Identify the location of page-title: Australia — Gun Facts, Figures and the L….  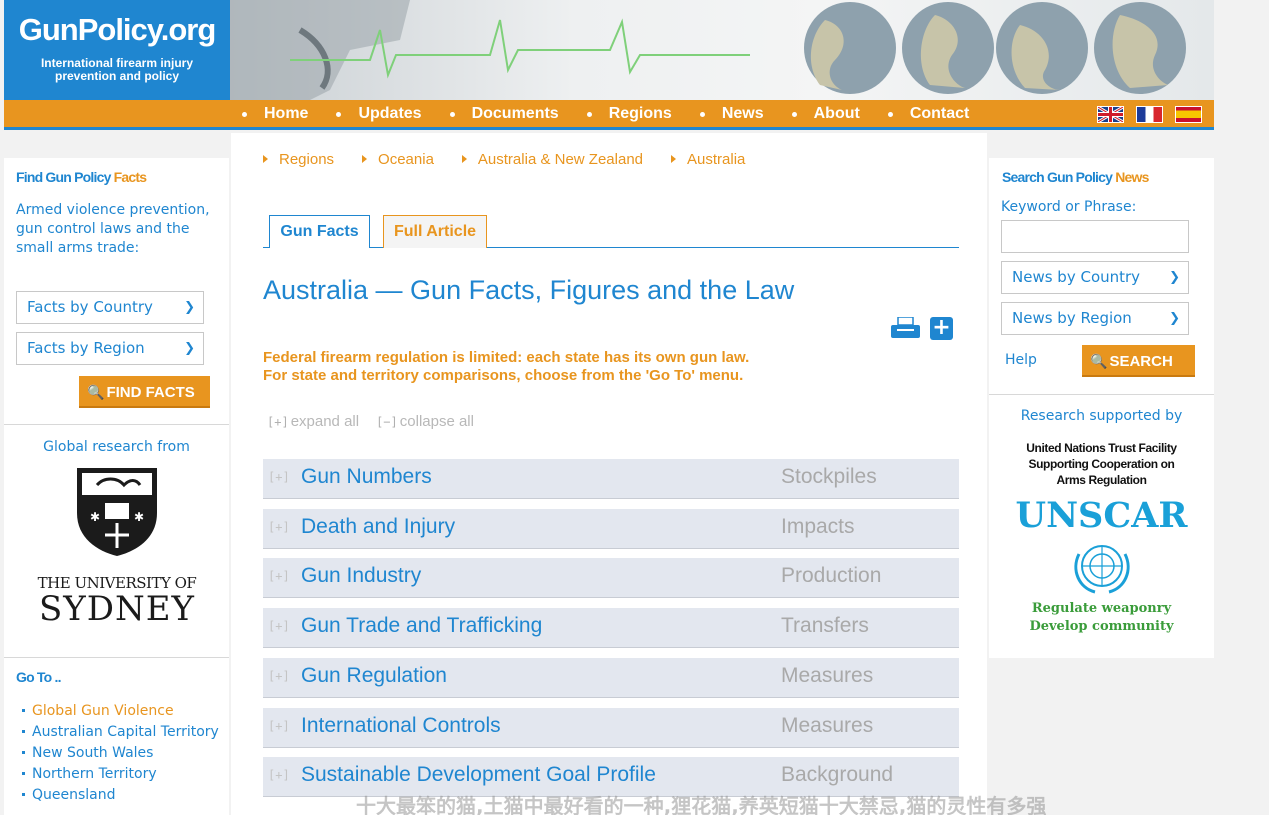
(529, 290).